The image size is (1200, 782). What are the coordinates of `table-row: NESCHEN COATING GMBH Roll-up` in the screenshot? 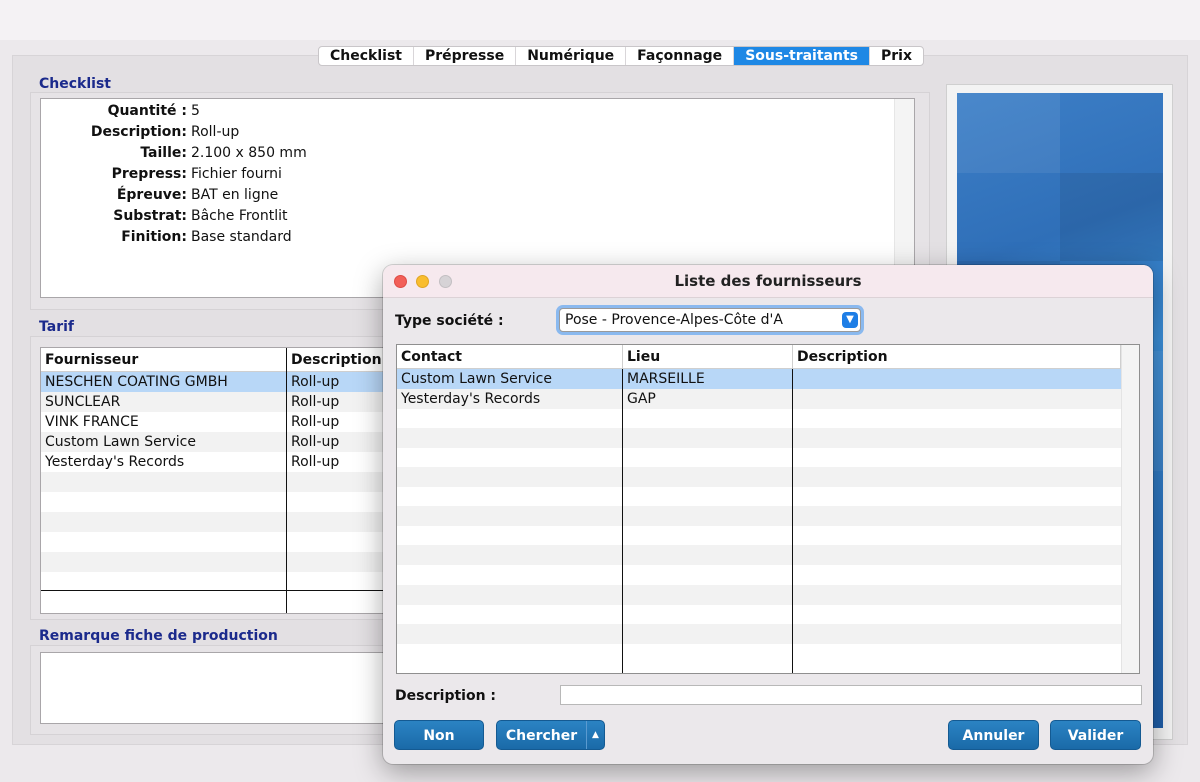 It's located at (212, 382).